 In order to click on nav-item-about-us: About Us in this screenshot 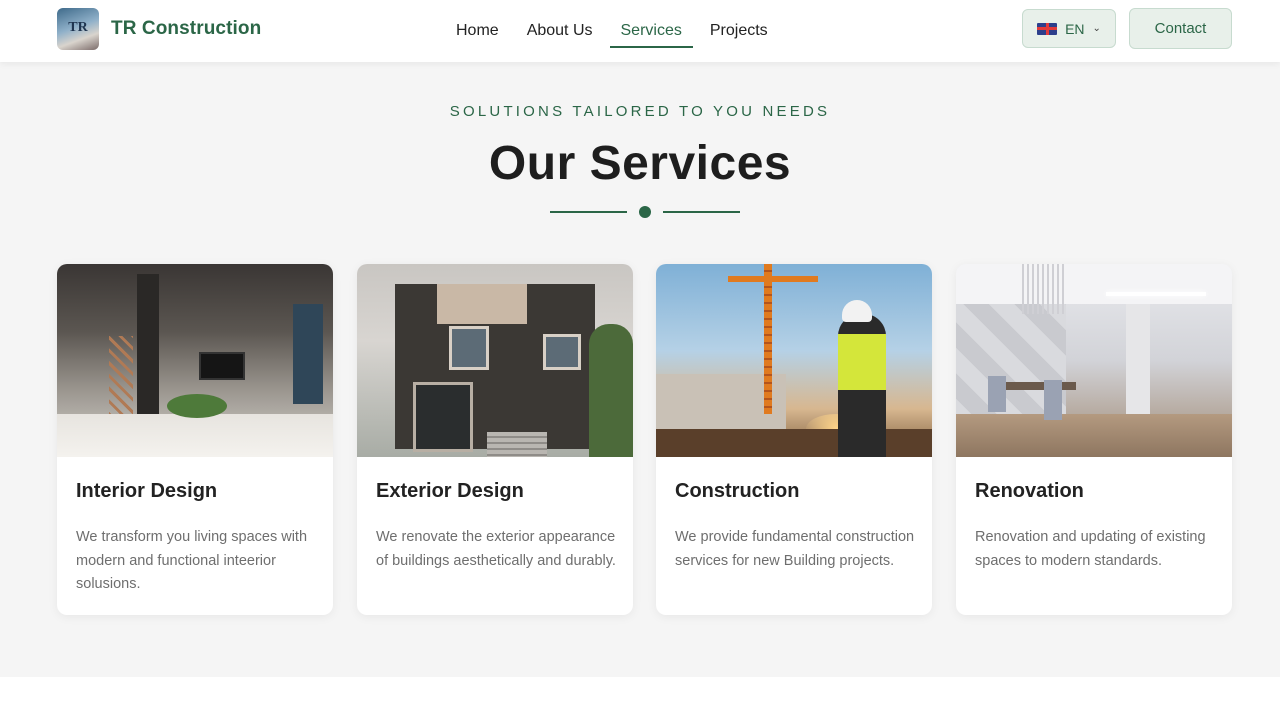, I will do `click(560, 31)`.